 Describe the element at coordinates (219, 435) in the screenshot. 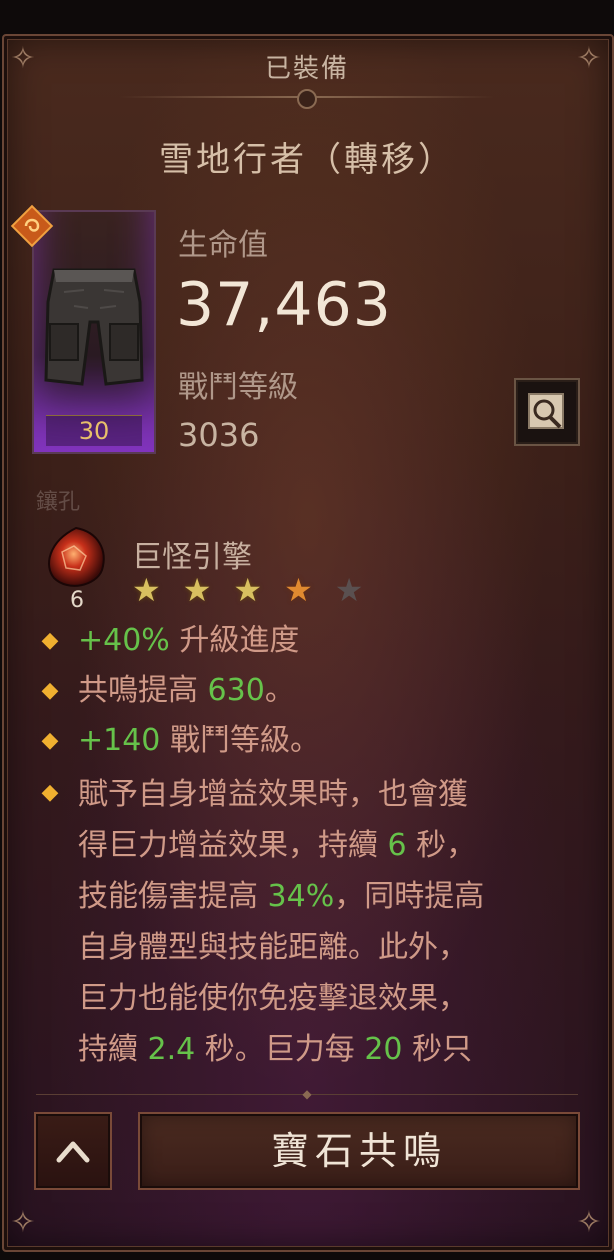

I see `power-level-value: 3036` at that location.